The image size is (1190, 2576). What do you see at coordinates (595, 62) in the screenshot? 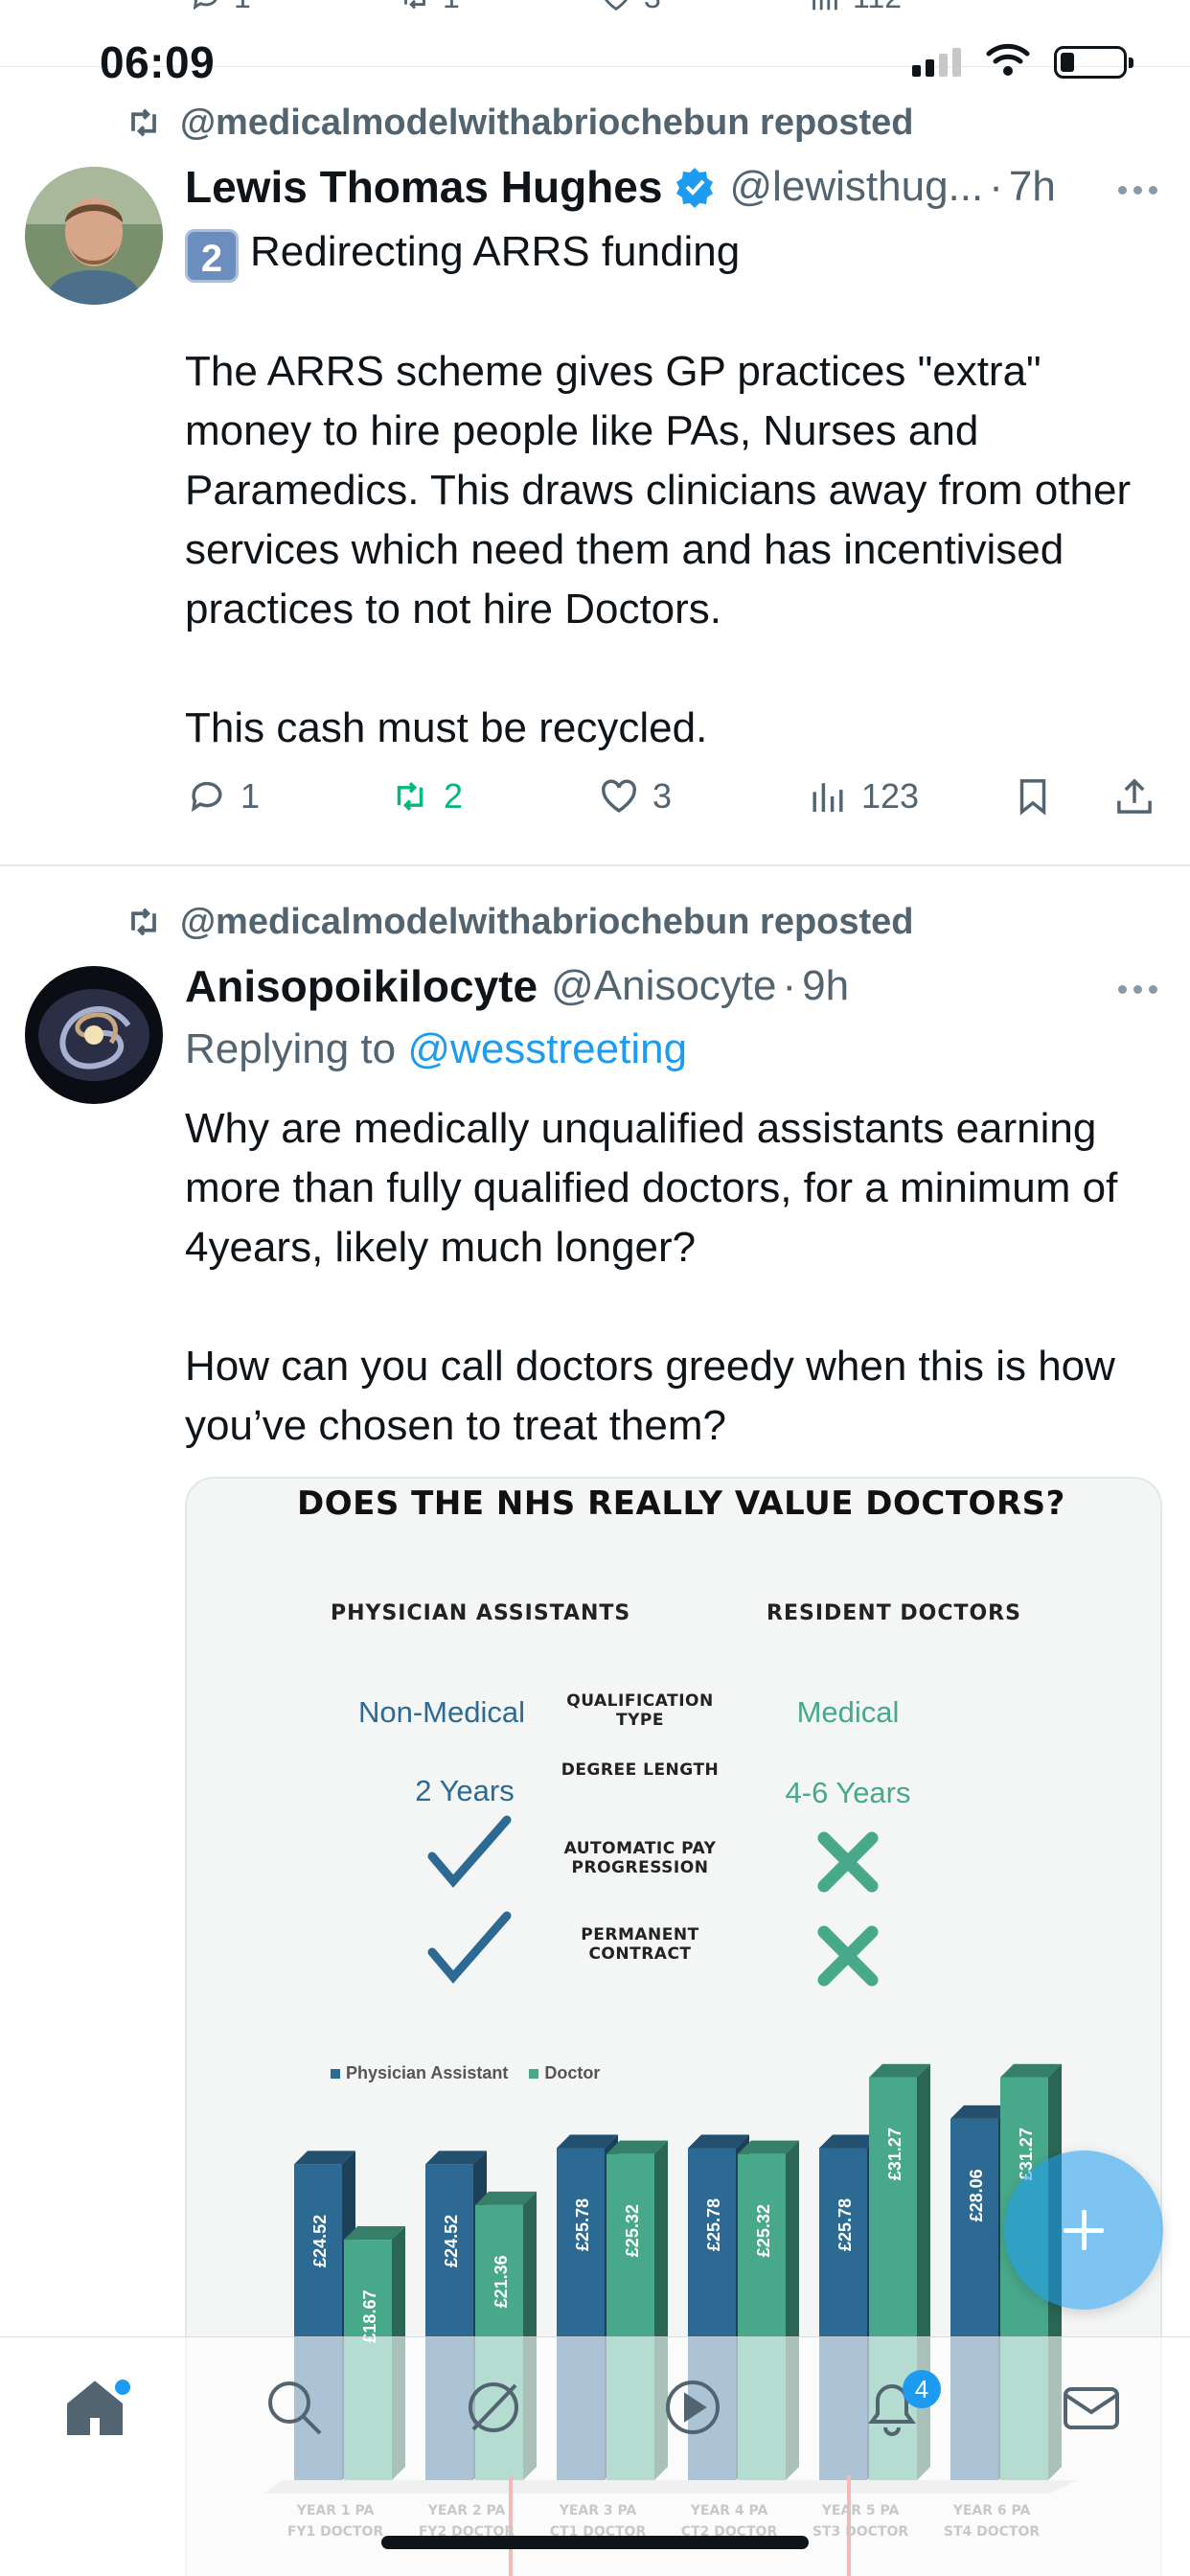
I see `status-bar: 06:09` at bounding box center [595, 62].